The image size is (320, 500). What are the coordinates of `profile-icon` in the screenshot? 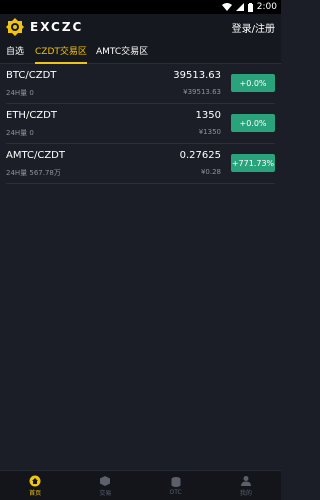 It's located at (245, 480).